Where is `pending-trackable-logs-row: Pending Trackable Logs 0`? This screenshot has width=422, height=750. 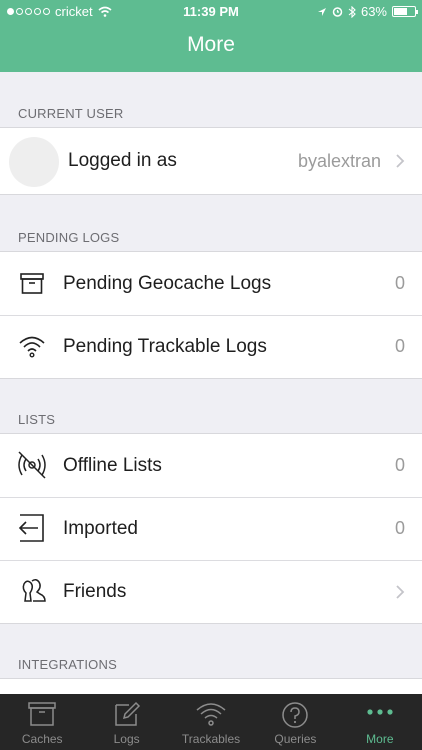
pending-trackable-logs-row: Pending Trackable Logs 0 is located at coordinates (211, 346).